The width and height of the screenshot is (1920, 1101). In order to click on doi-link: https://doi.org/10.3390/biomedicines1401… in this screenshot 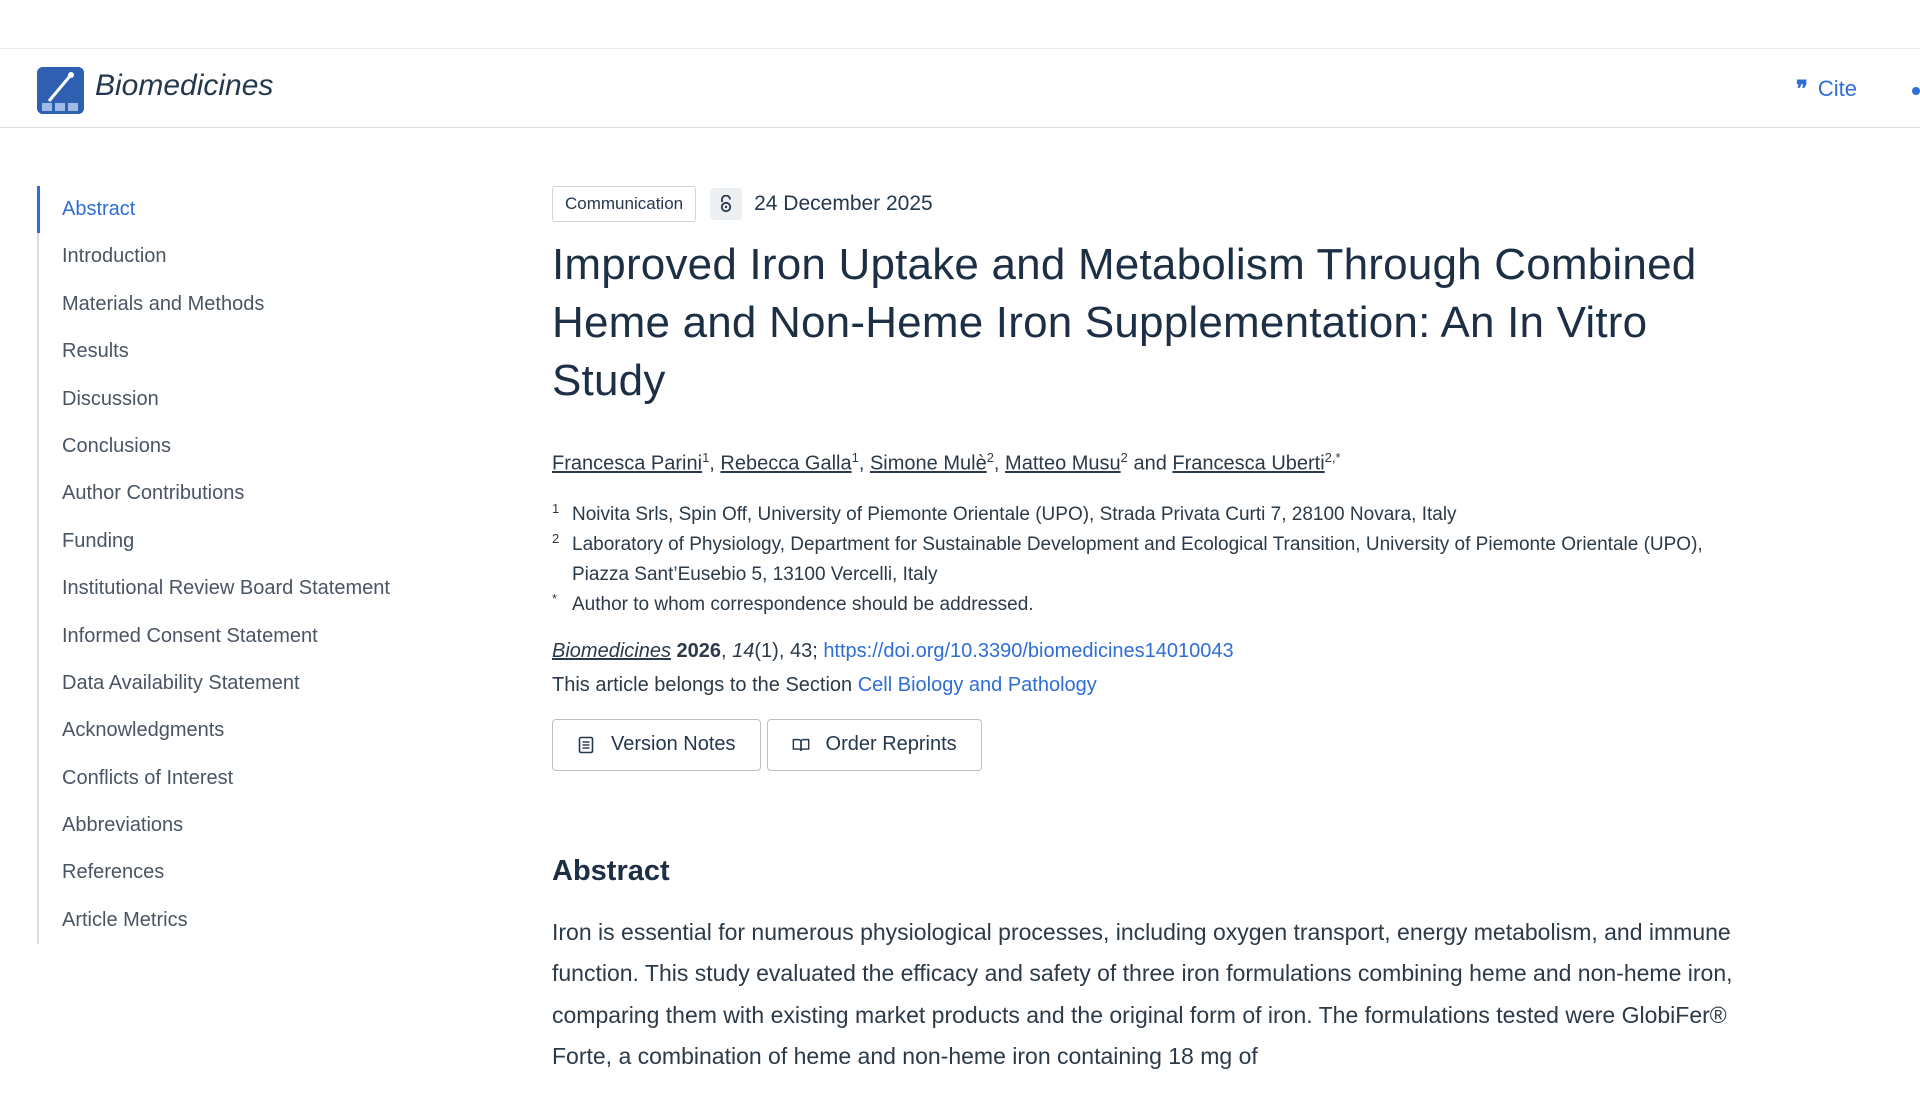, I will do `click(1028, 651)`.